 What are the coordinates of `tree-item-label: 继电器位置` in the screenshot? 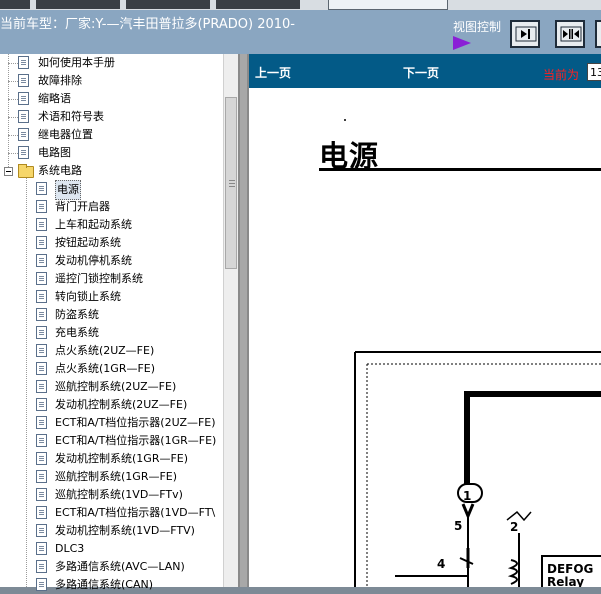 It's located at (65, 134).